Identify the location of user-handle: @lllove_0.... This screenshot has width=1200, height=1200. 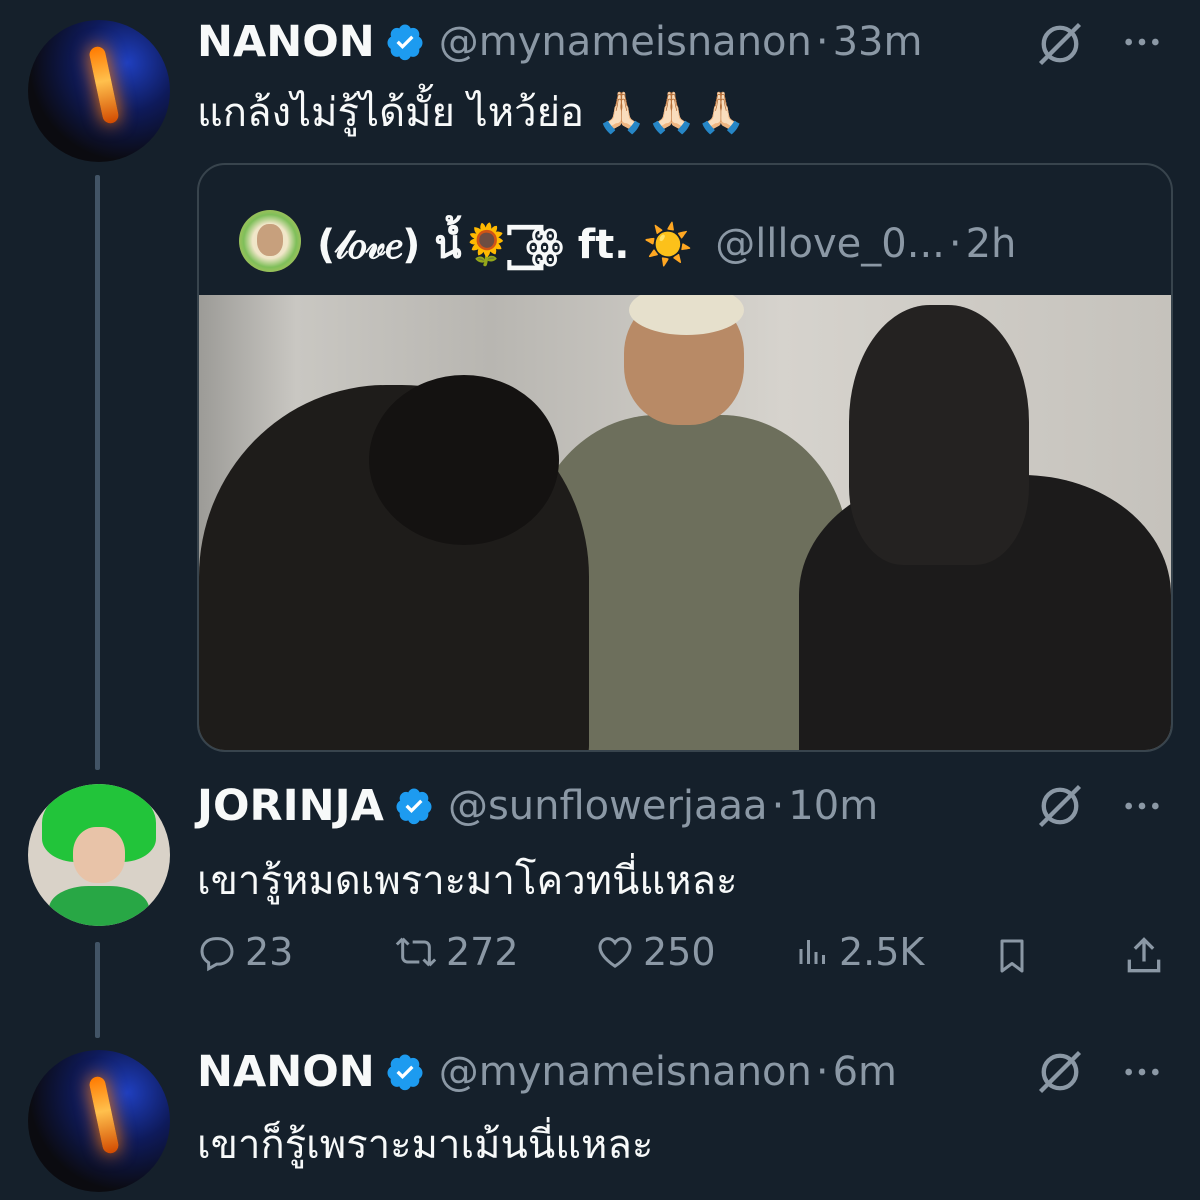
(830, 244).